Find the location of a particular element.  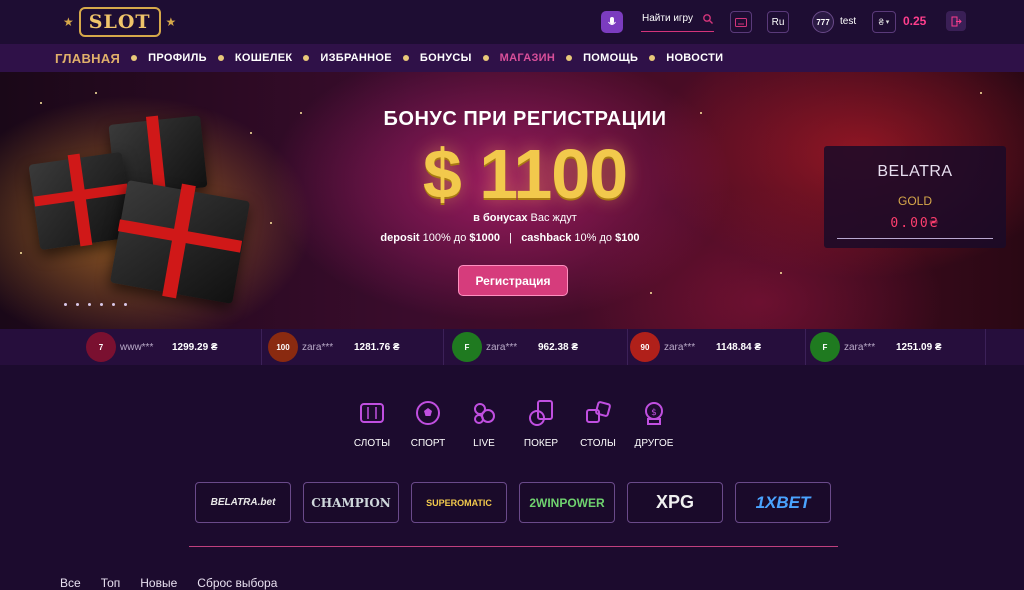

provider-1xbet: 1XBET is located at coordinates (783, 502).